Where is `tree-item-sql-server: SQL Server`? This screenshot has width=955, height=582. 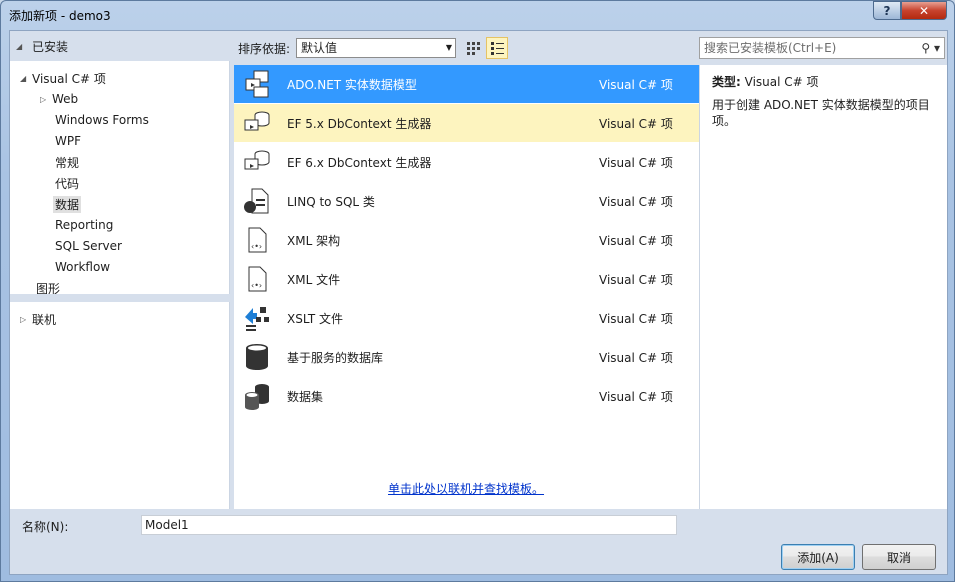
tree-item-sql-server: SQL Server is located at coordinates (88, 246).